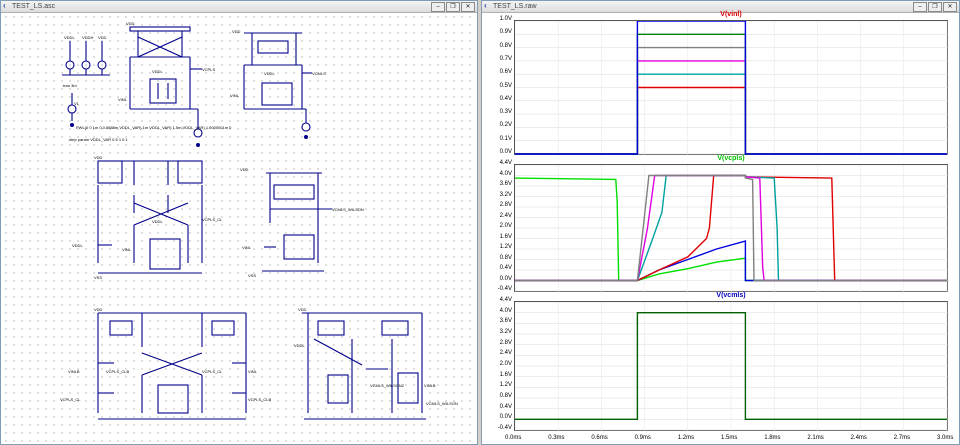  Describe the element at coordinates (4, 5) in the screenshot. I see `schematic-file-icon: ‹` at that location.